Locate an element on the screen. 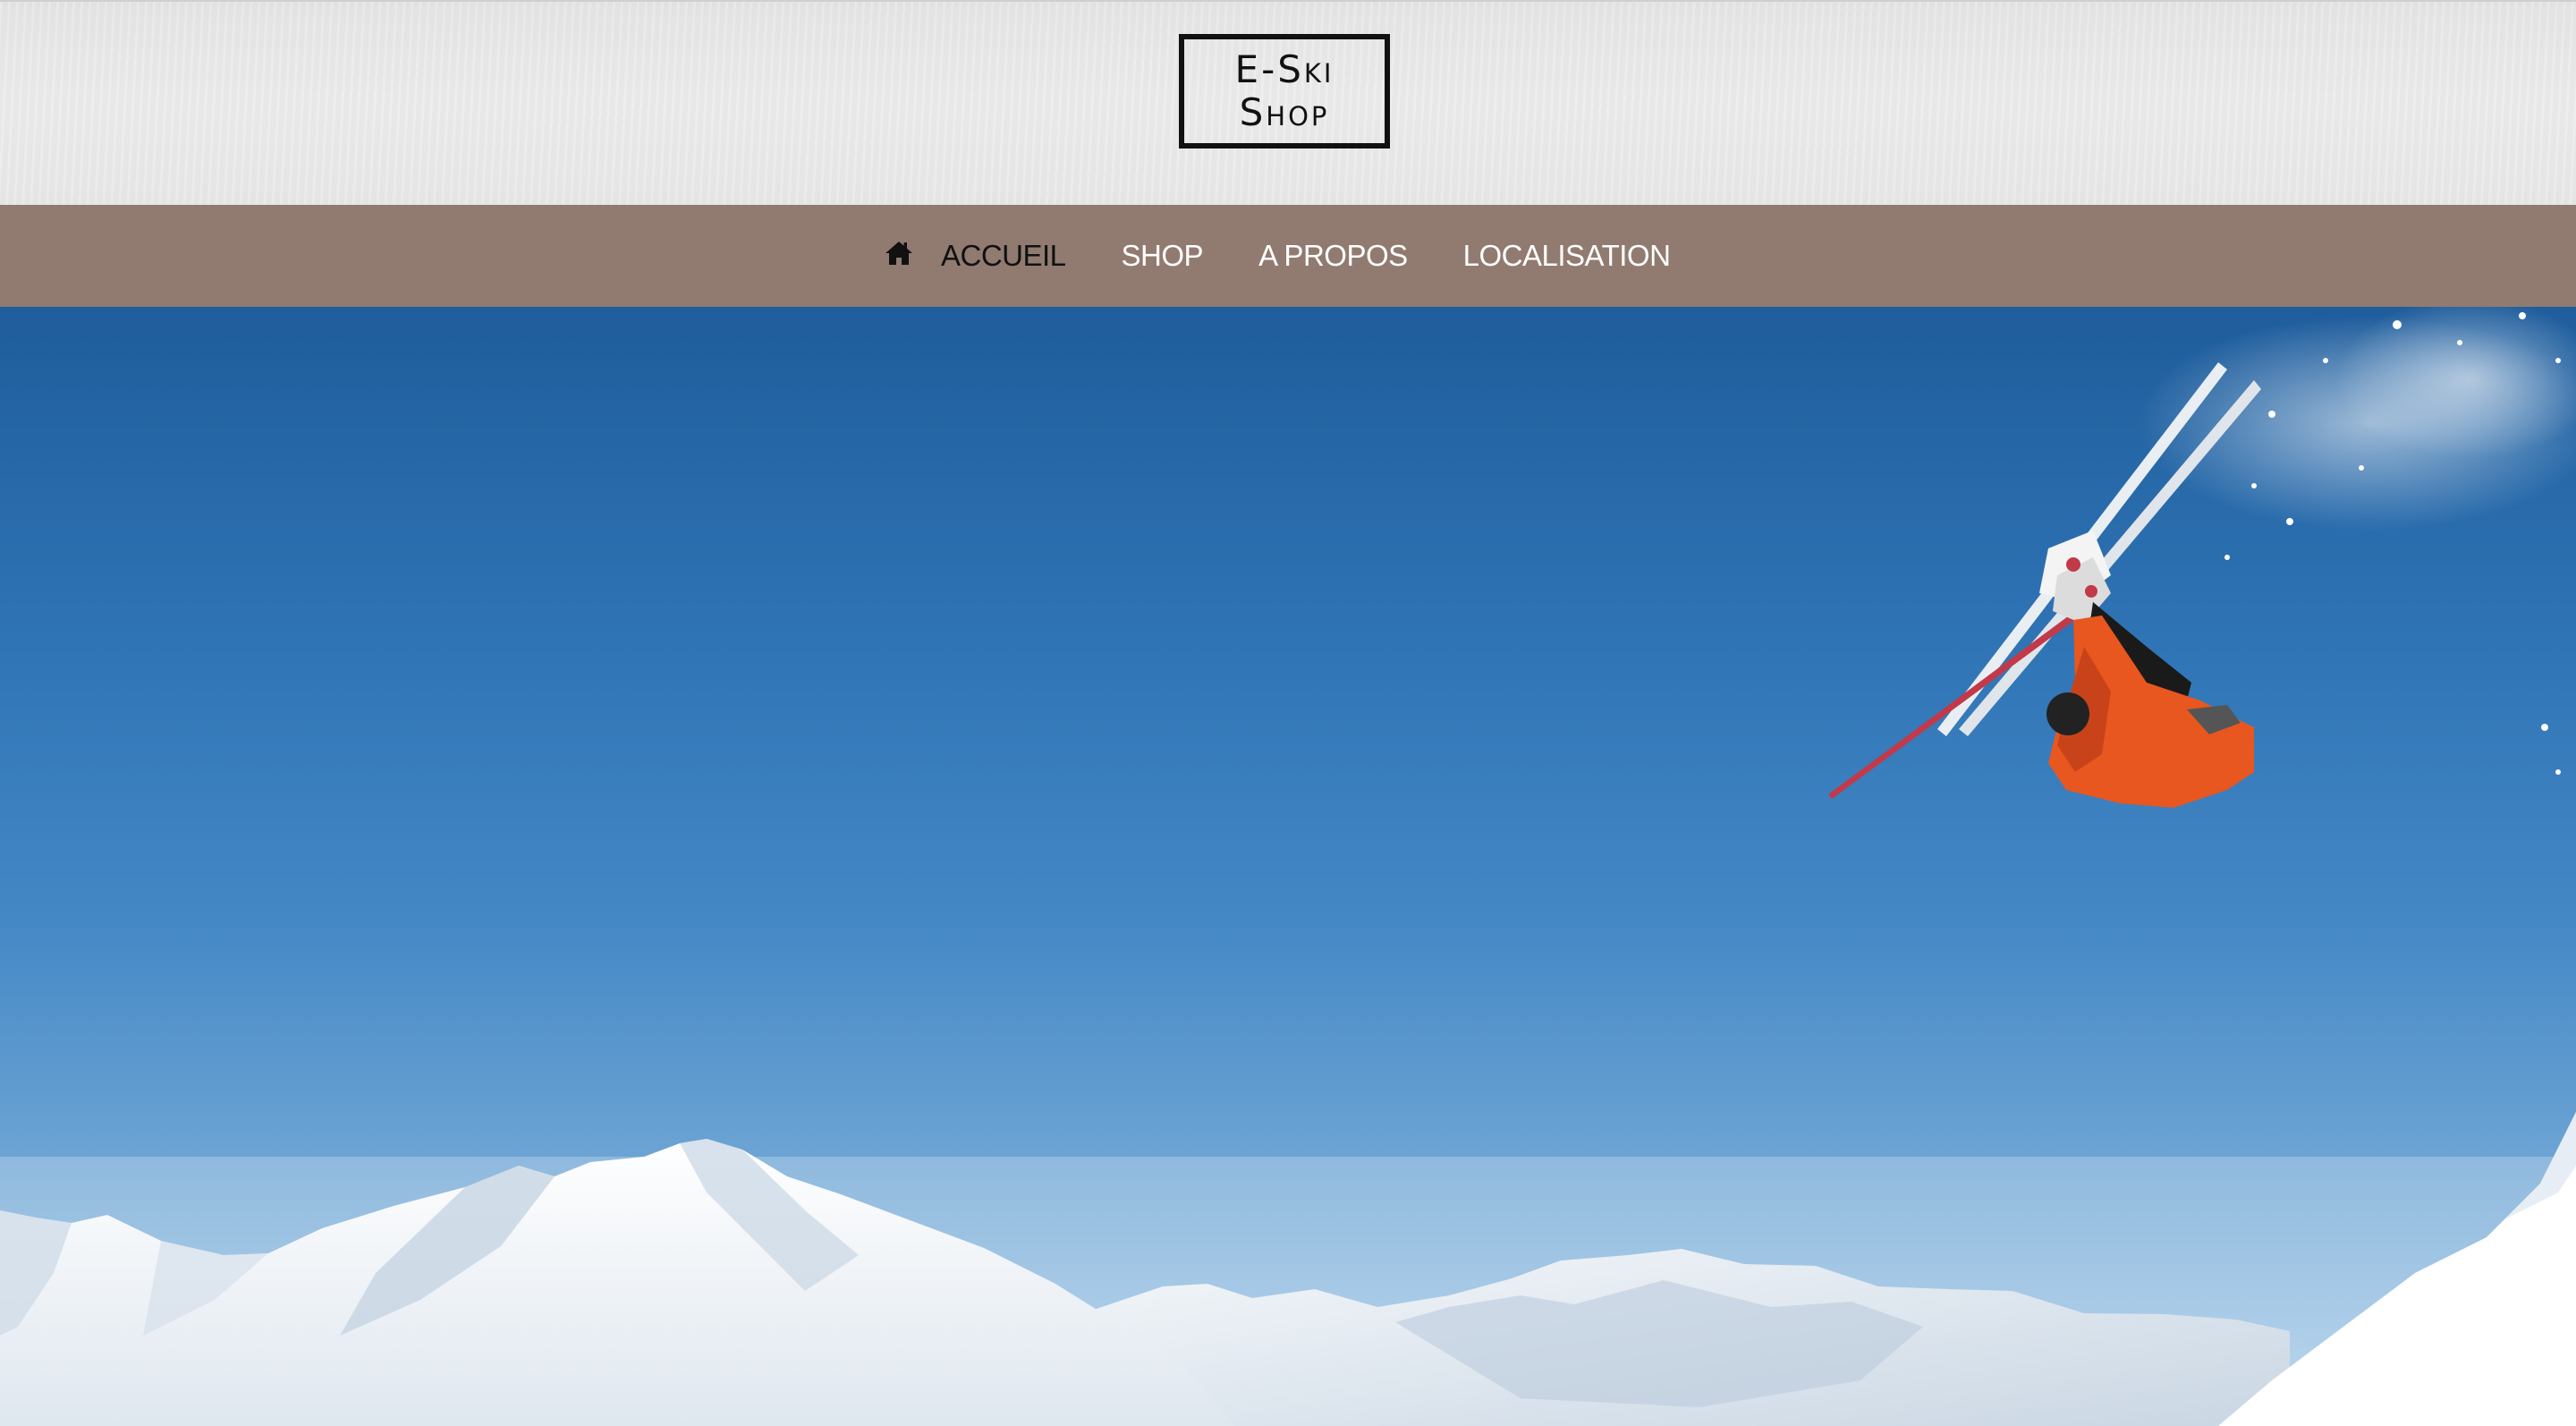 This screenshot has height=1426, width=2576. nav-menu: ACCUEIL SHOP A PROPOS LOCALISATION is located at coordinates (1304, 256).